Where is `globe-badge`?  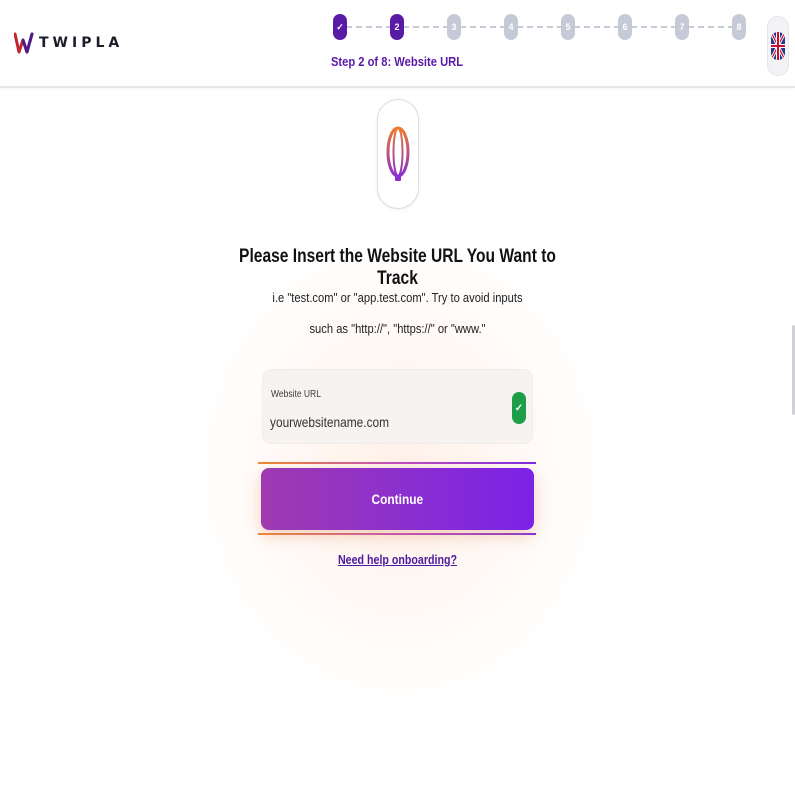 globe-badge is located at coordinates (398, 154).